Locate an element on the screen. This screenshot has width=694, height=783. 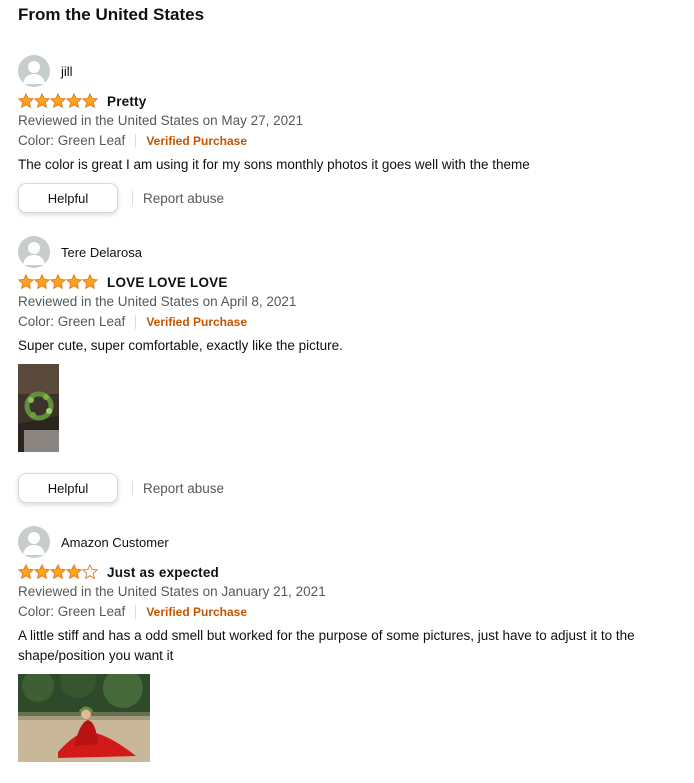
review-title: Pretty is located at coordinates (126, 101).